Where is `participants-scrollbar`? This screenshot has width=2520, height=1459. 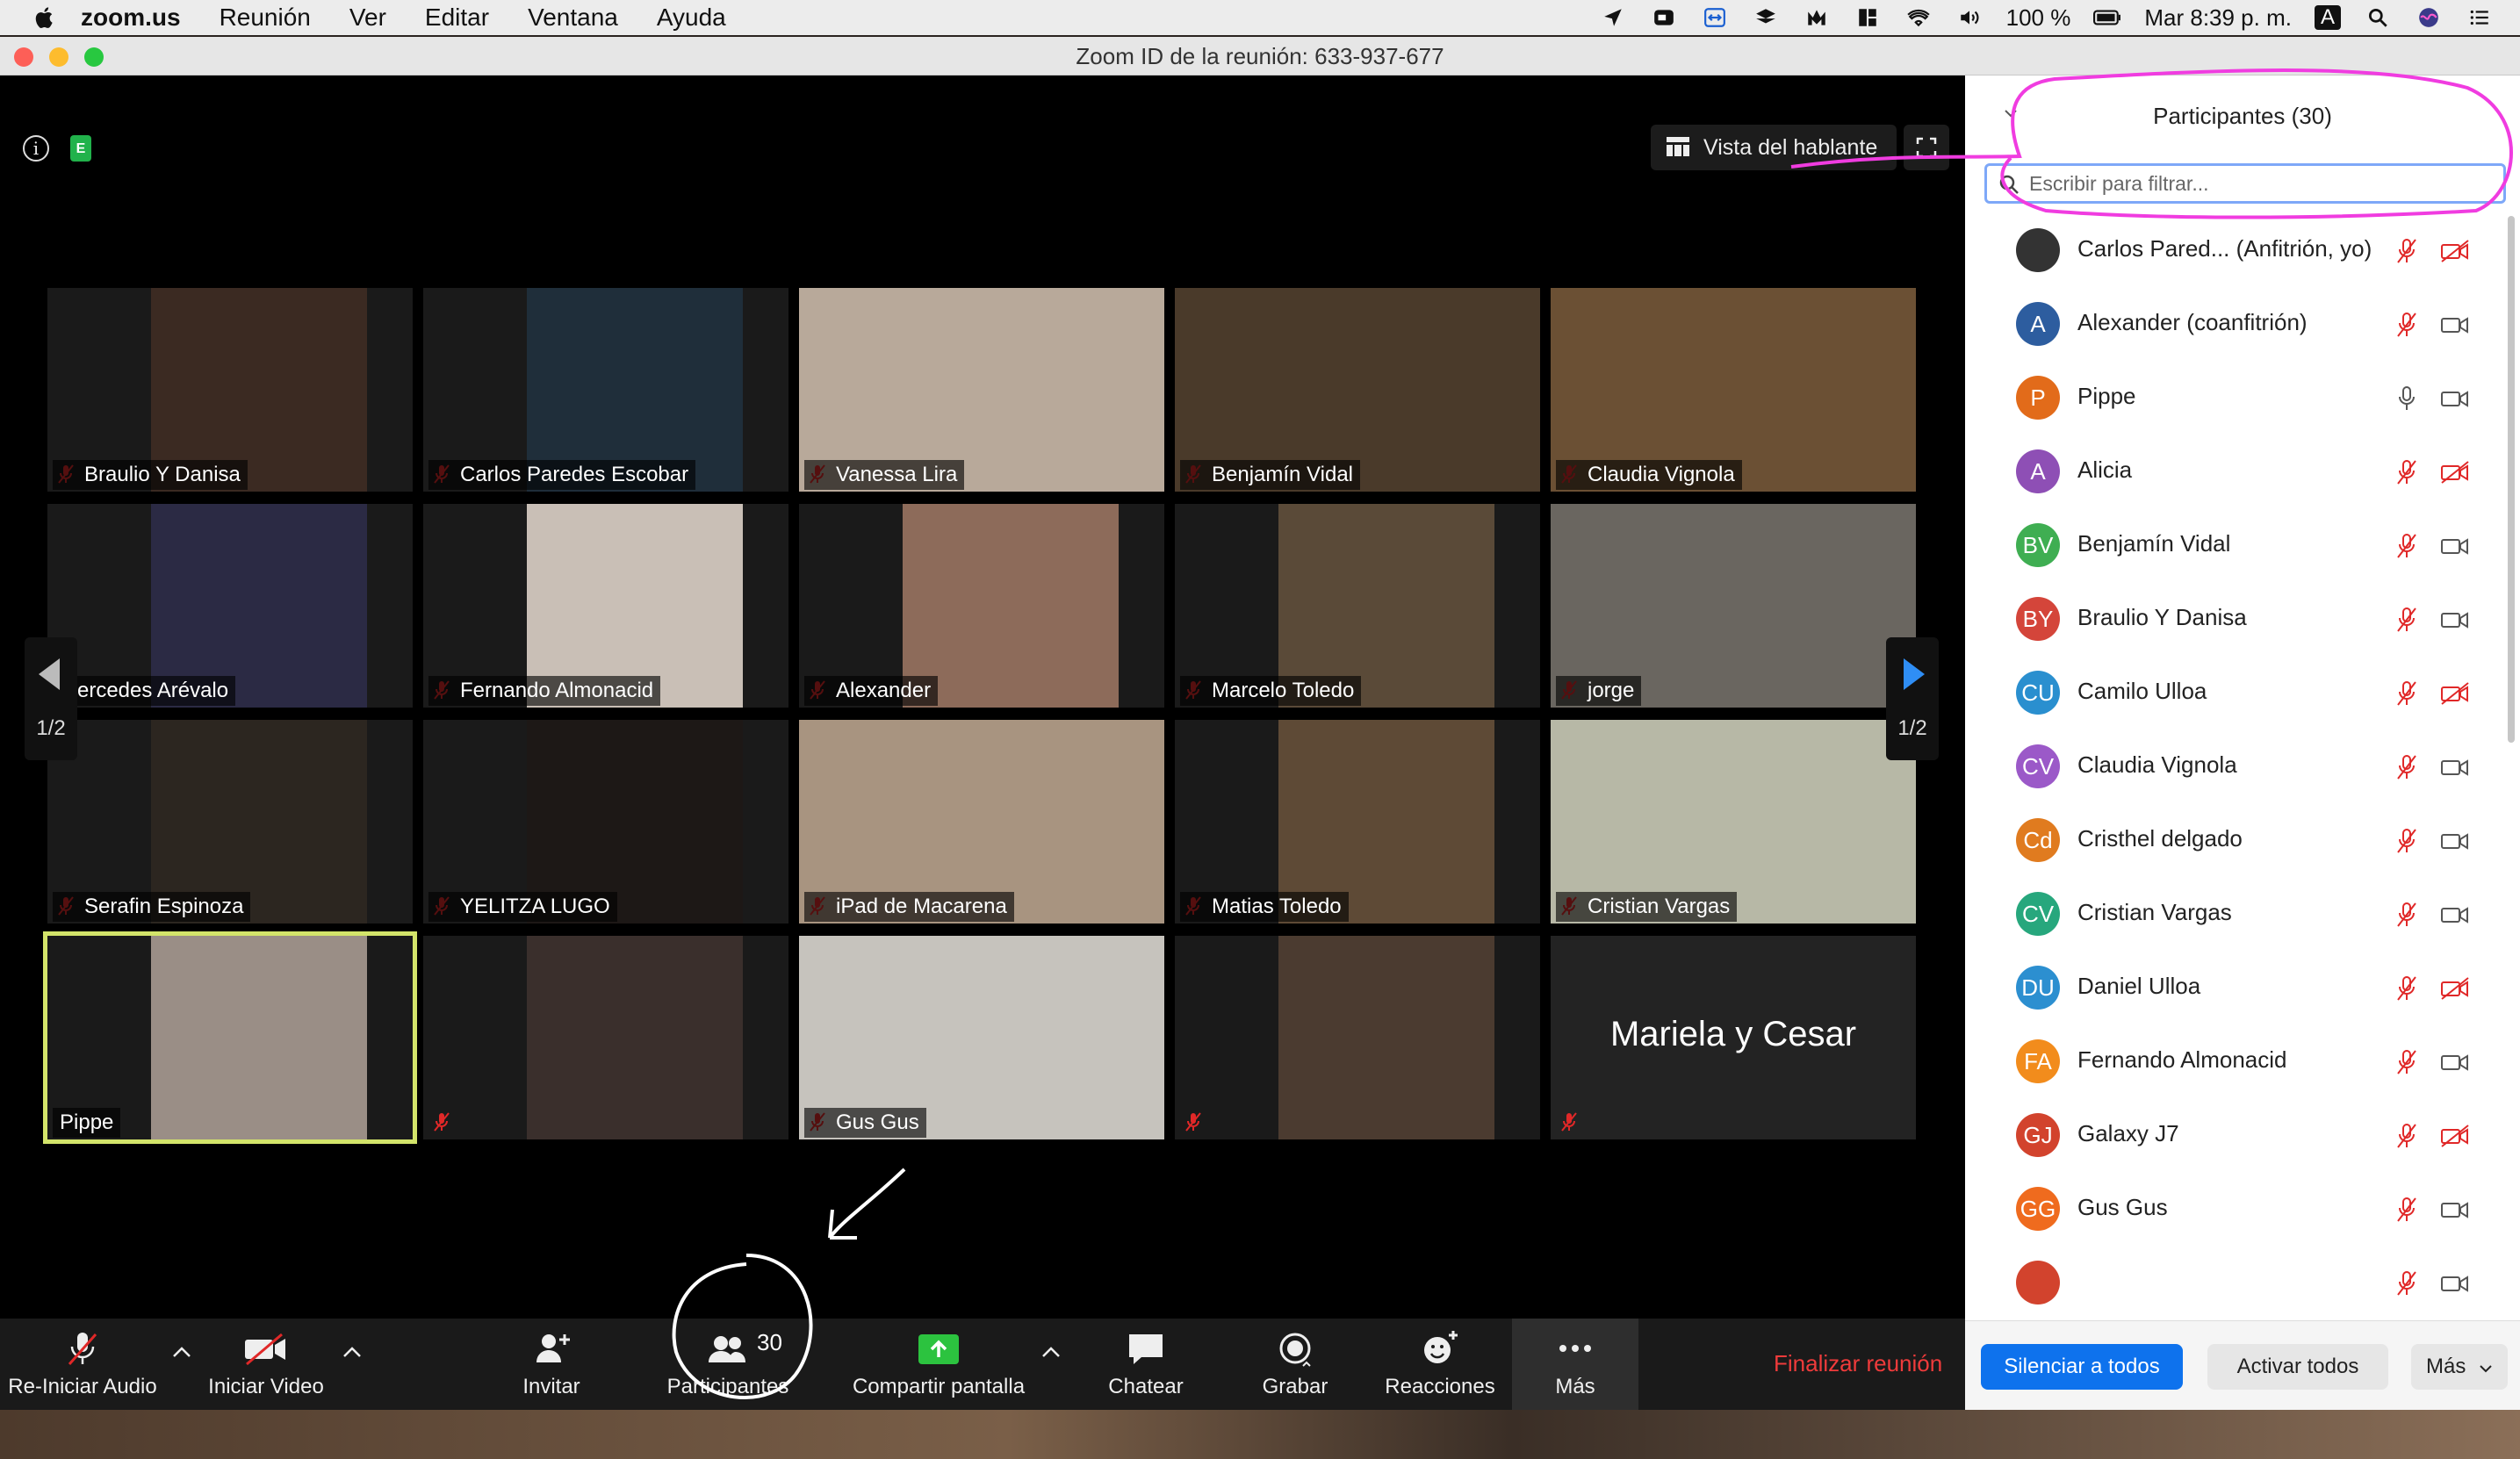
participants-scrollbar is located at coordinates (2511, 479).